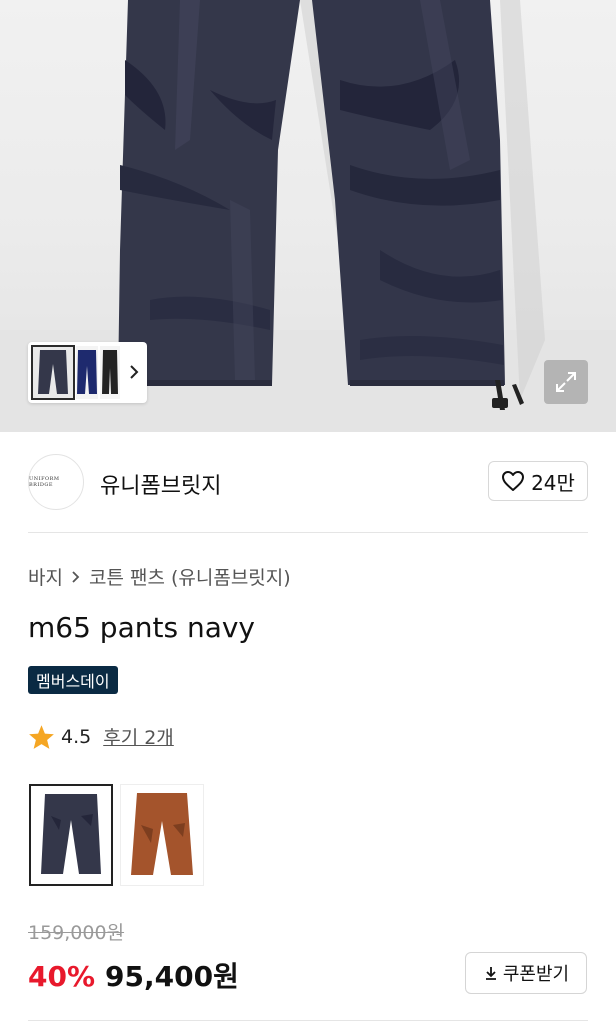 The image size is (616, 1024). Describe the element at coordinates (45, 576) in the screenshot. I see `breadcrumb-category: 바지` at that location.